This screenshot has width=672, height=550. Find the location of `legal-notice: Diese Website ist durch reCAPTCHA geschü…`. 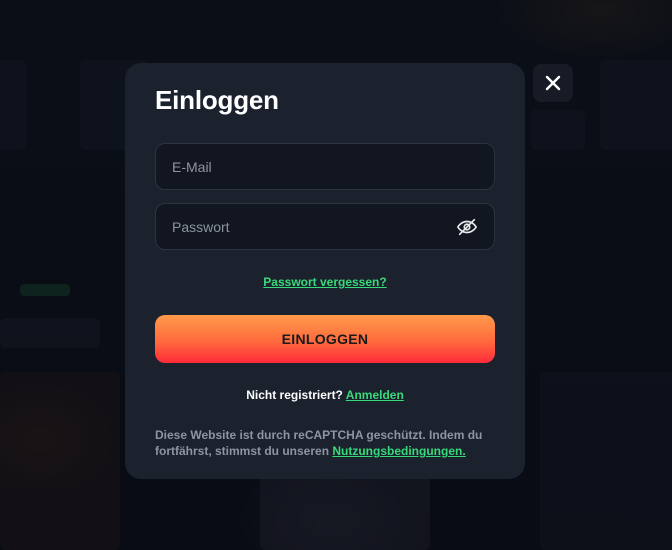

legal-notice: Diese Website ist durch reCAPTCHA geschü… is located at coordinates (325, 443).